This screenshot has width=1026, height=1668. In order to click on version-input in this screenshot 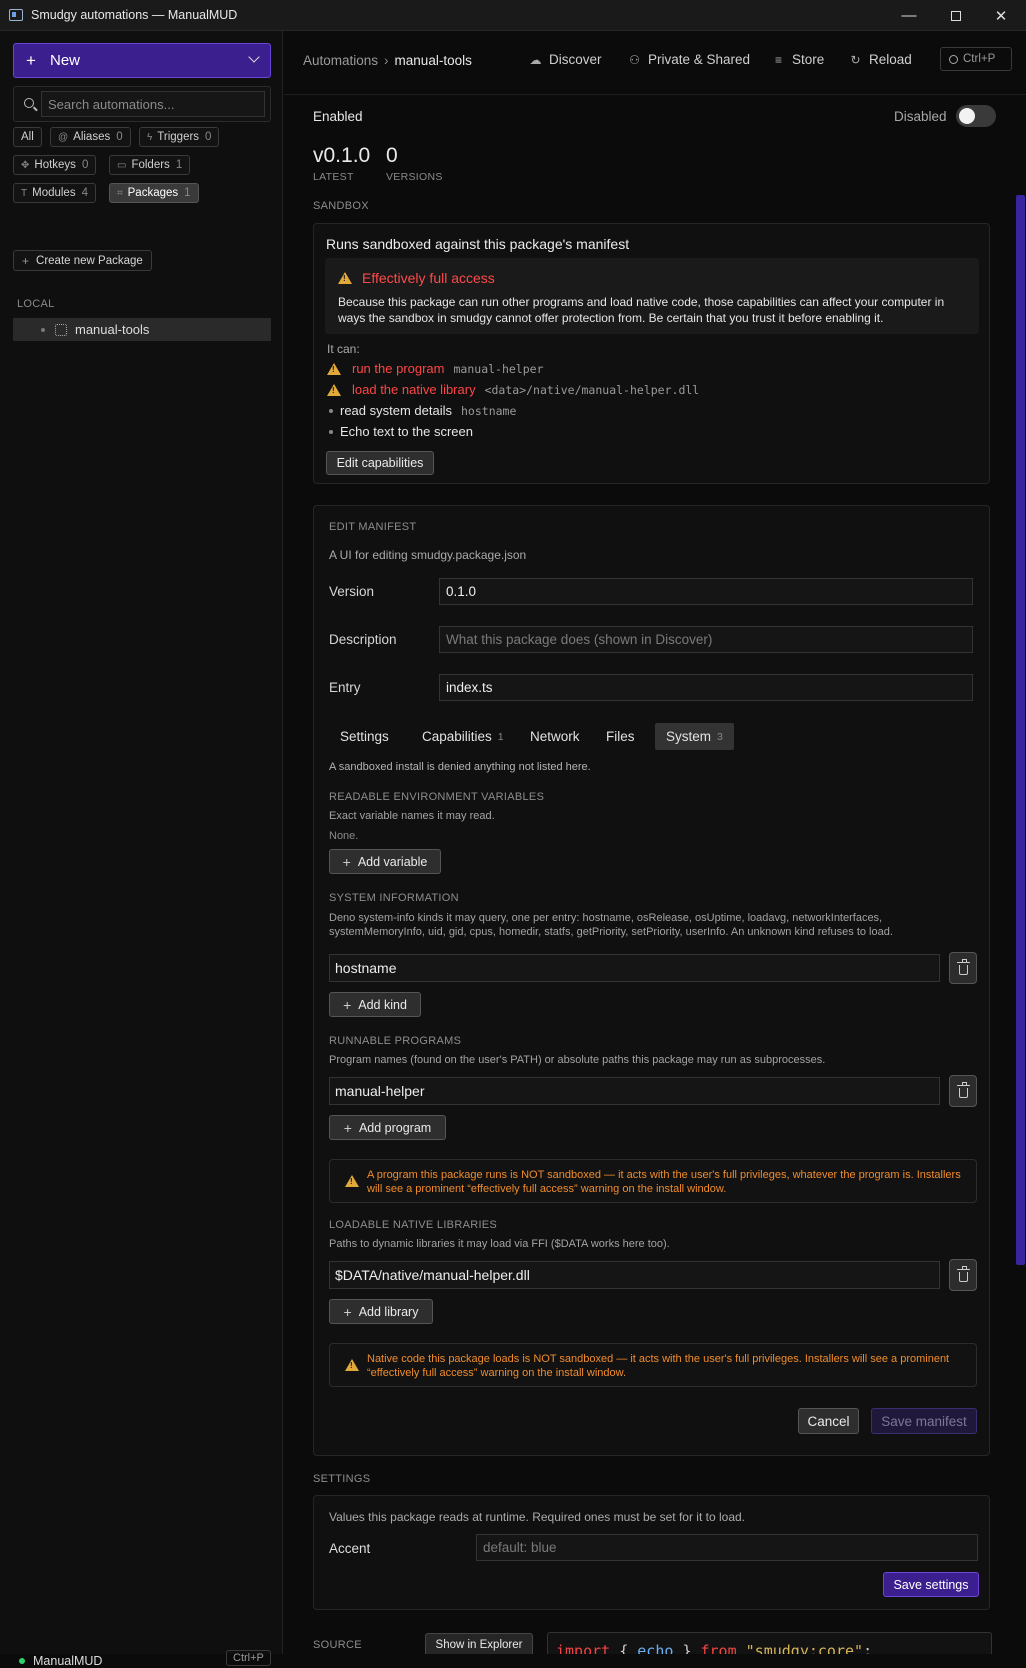, I will do `click(706, 591)`.